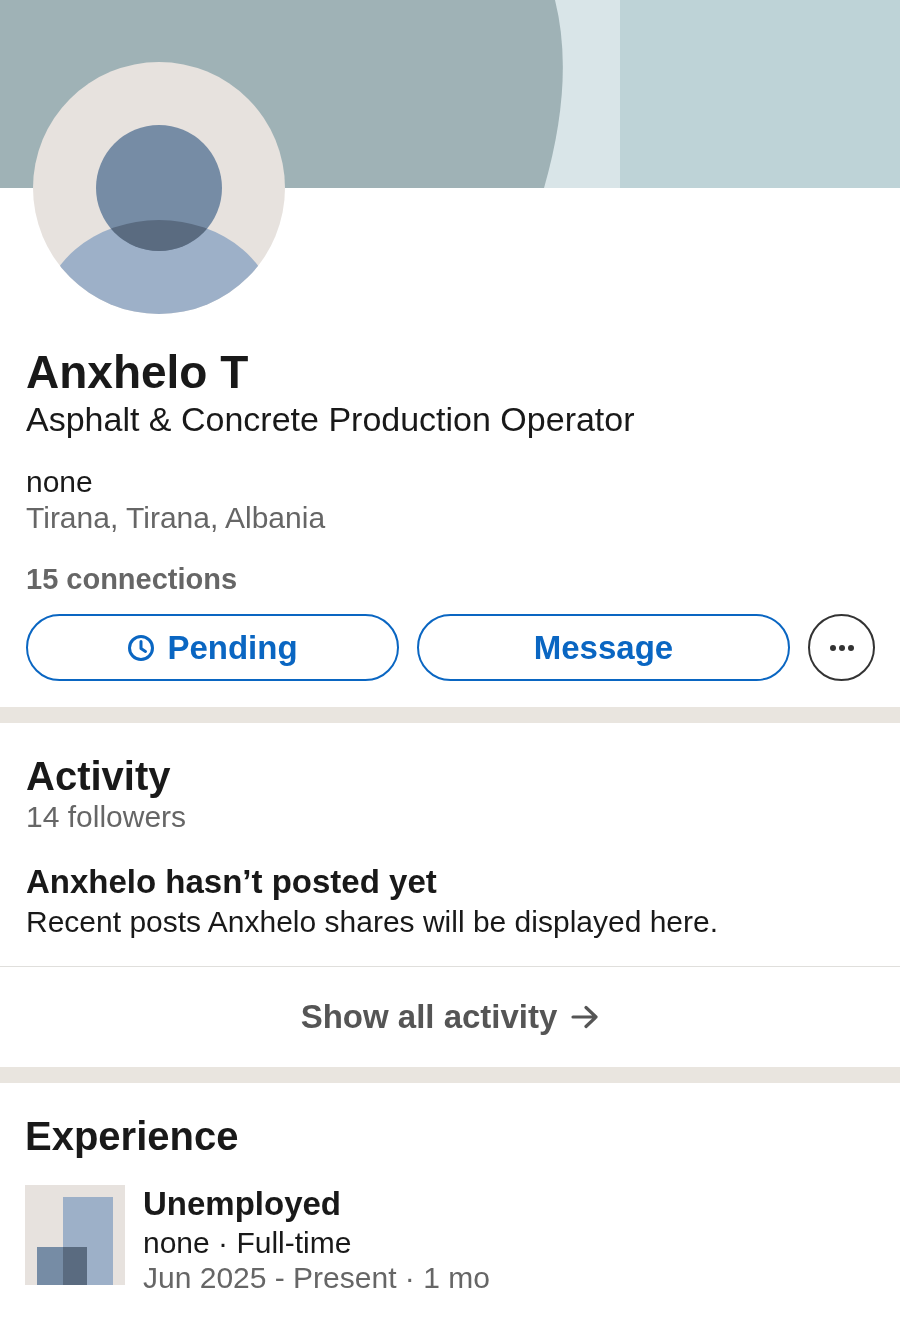  Describe the element at coordinates (841, 647) in the screenshot. I see `ellipsis-icon` at that location.